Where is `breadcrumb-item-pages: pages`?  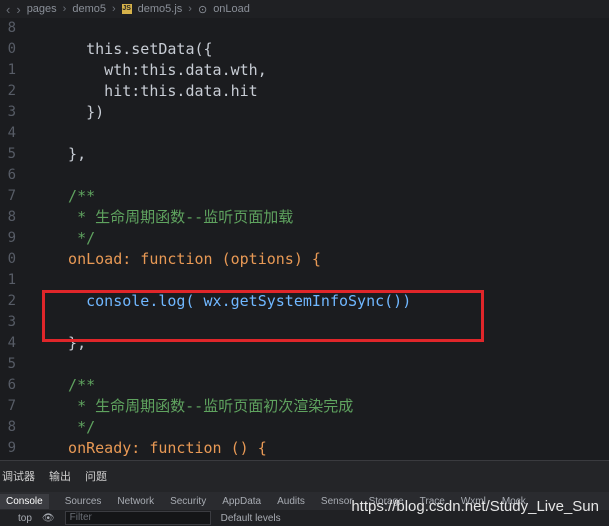 breadcrumb-item-pages: pages is located at coordinates (42, 9).